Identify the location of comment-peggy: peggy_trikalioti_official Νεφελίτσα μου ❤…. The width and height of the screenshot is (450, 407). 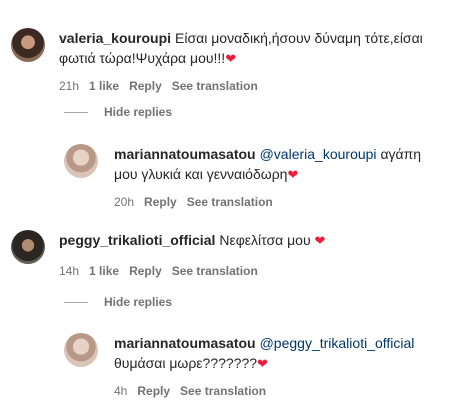
(226, 254).